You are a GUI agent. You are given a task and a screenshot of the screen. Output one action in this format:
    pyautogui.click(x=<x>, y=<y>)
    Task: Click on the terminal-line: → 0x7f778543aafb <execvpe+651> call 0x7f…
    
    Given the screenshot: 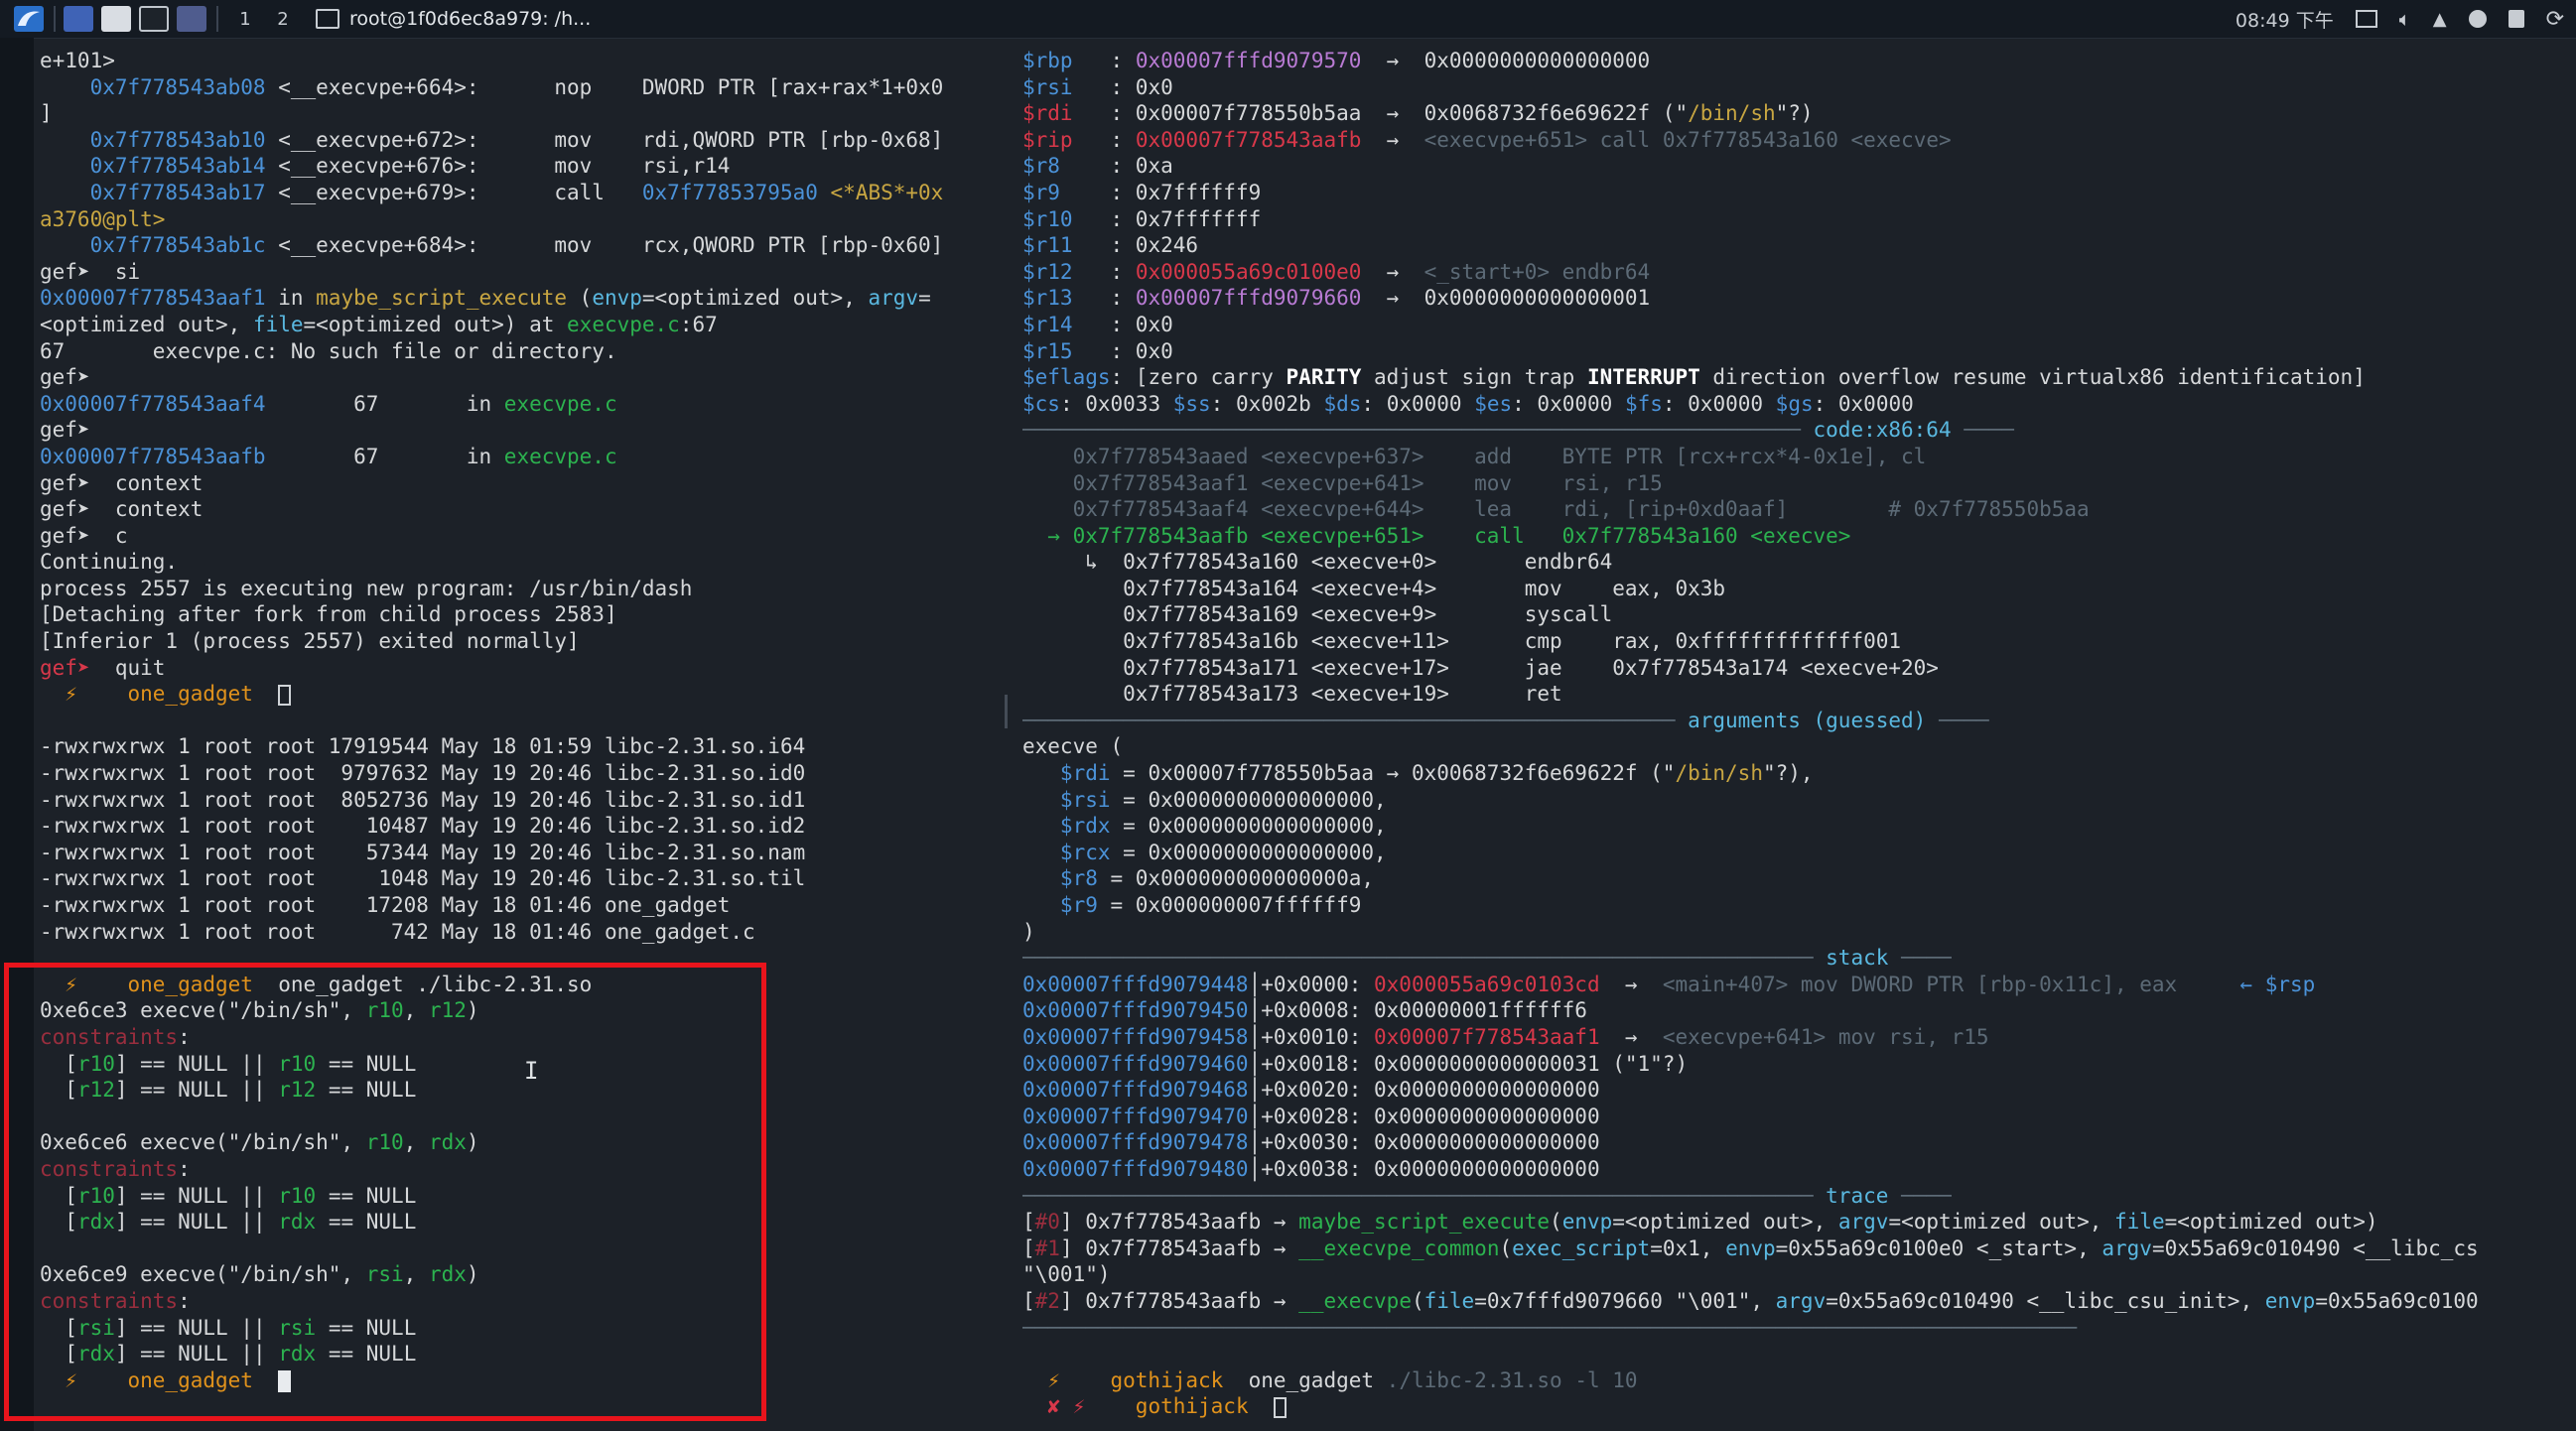 What is the action you would take?
    pyautogui.click(x=1796, y=537)
    